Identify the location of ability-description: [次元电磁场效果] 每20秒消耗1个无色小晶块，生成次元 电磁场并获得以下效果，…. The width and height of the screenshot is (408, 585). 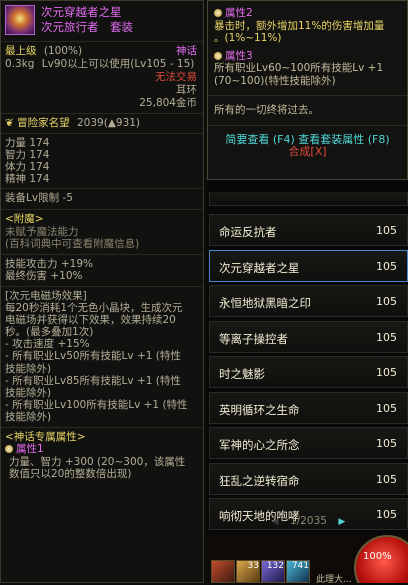
(102, 357).